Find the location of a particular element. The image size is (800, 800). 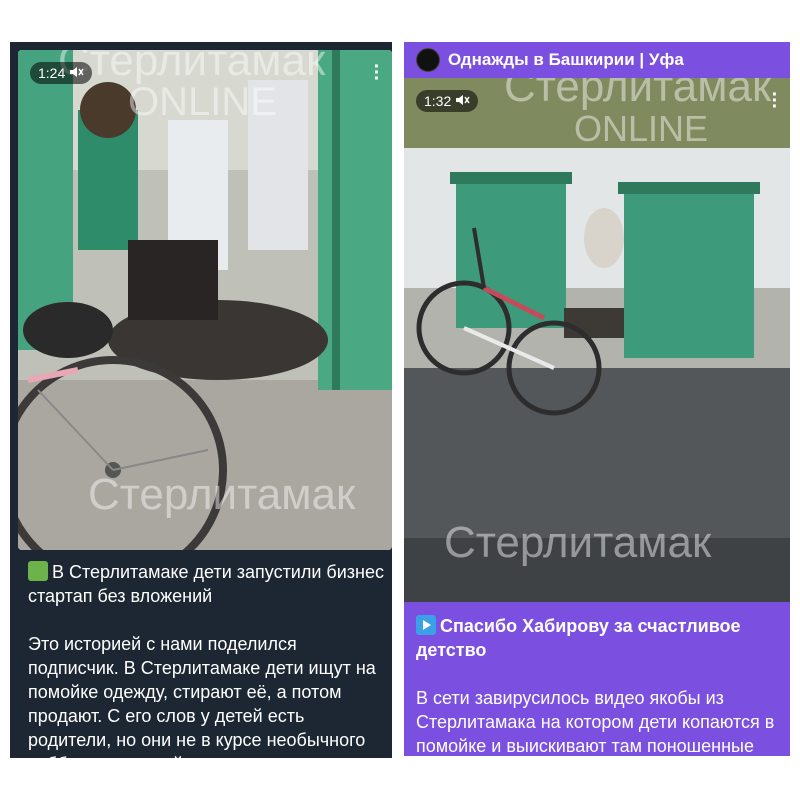

channel-title: Однажды в Башкирии | Уфа is located at coordinates (566, 60).